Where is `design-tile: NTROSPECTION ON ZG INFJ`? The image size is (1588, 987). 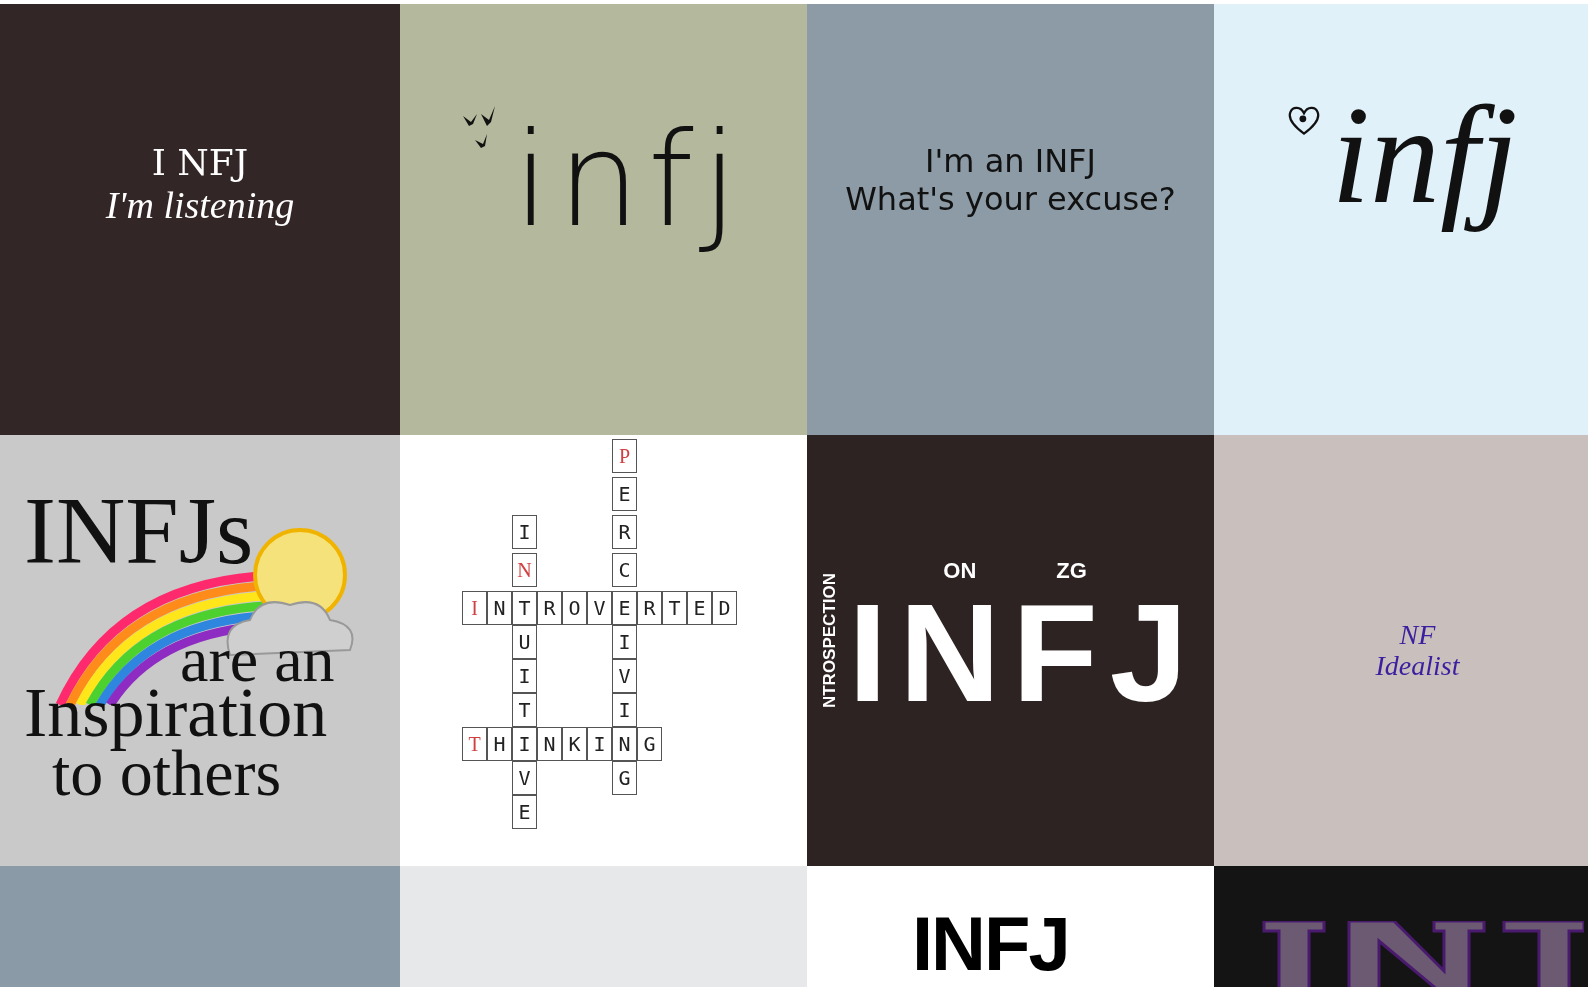 design-tile: NTROSPECTION ON ZG INFJ is located at coordinates (1010, 650).